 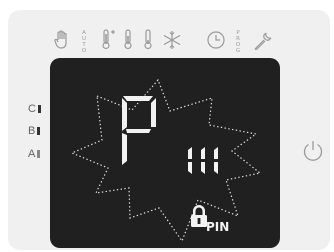 What do you see at coordinates (62, 40) in the screenshot?
I see `hand-icon` at bounding box center [62, 40].